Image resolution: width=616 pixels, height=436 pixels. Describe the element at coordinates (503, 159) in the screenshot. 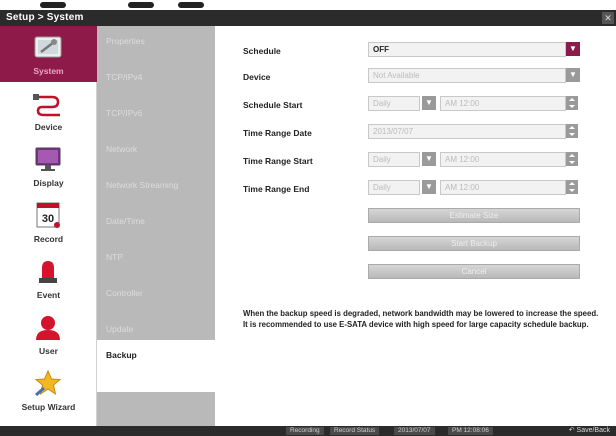

I see `time-range-start-time-field: AM 12:00` at that location.